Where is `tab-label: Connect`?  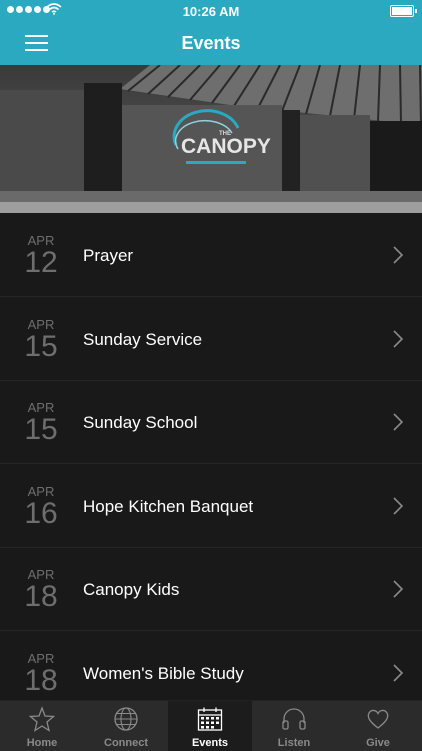 tab-label: Connect is located at coordinates (126, 743).